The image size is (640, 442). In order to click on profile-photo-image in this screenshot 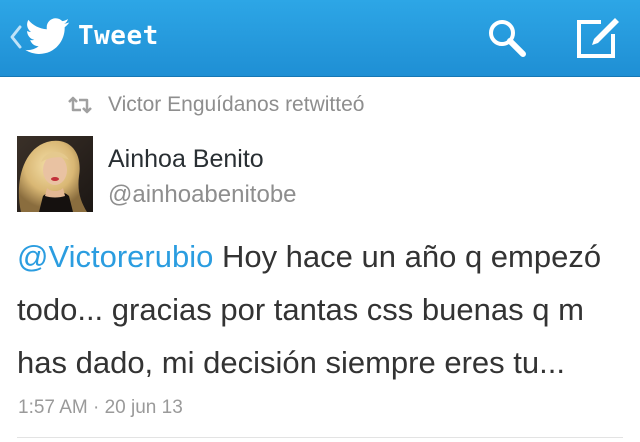, I will do `click(55, 174)`.